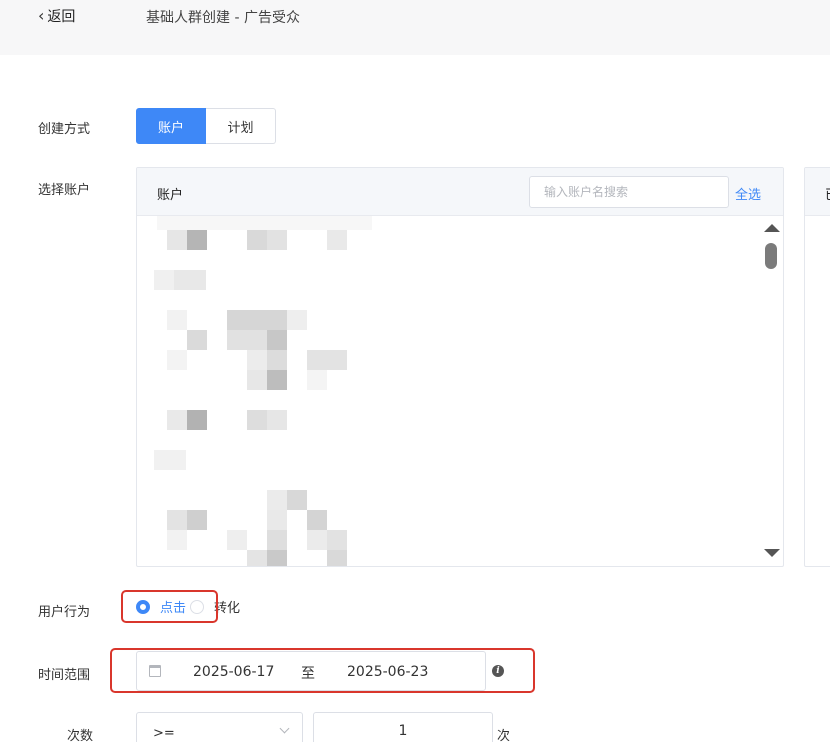 Image resolution: width=830 pixels, height=742 pixels. What do you see at coordinates (155, 671) in the screenshot?
I see `calendar-icon` at bounding box center [155, 671].